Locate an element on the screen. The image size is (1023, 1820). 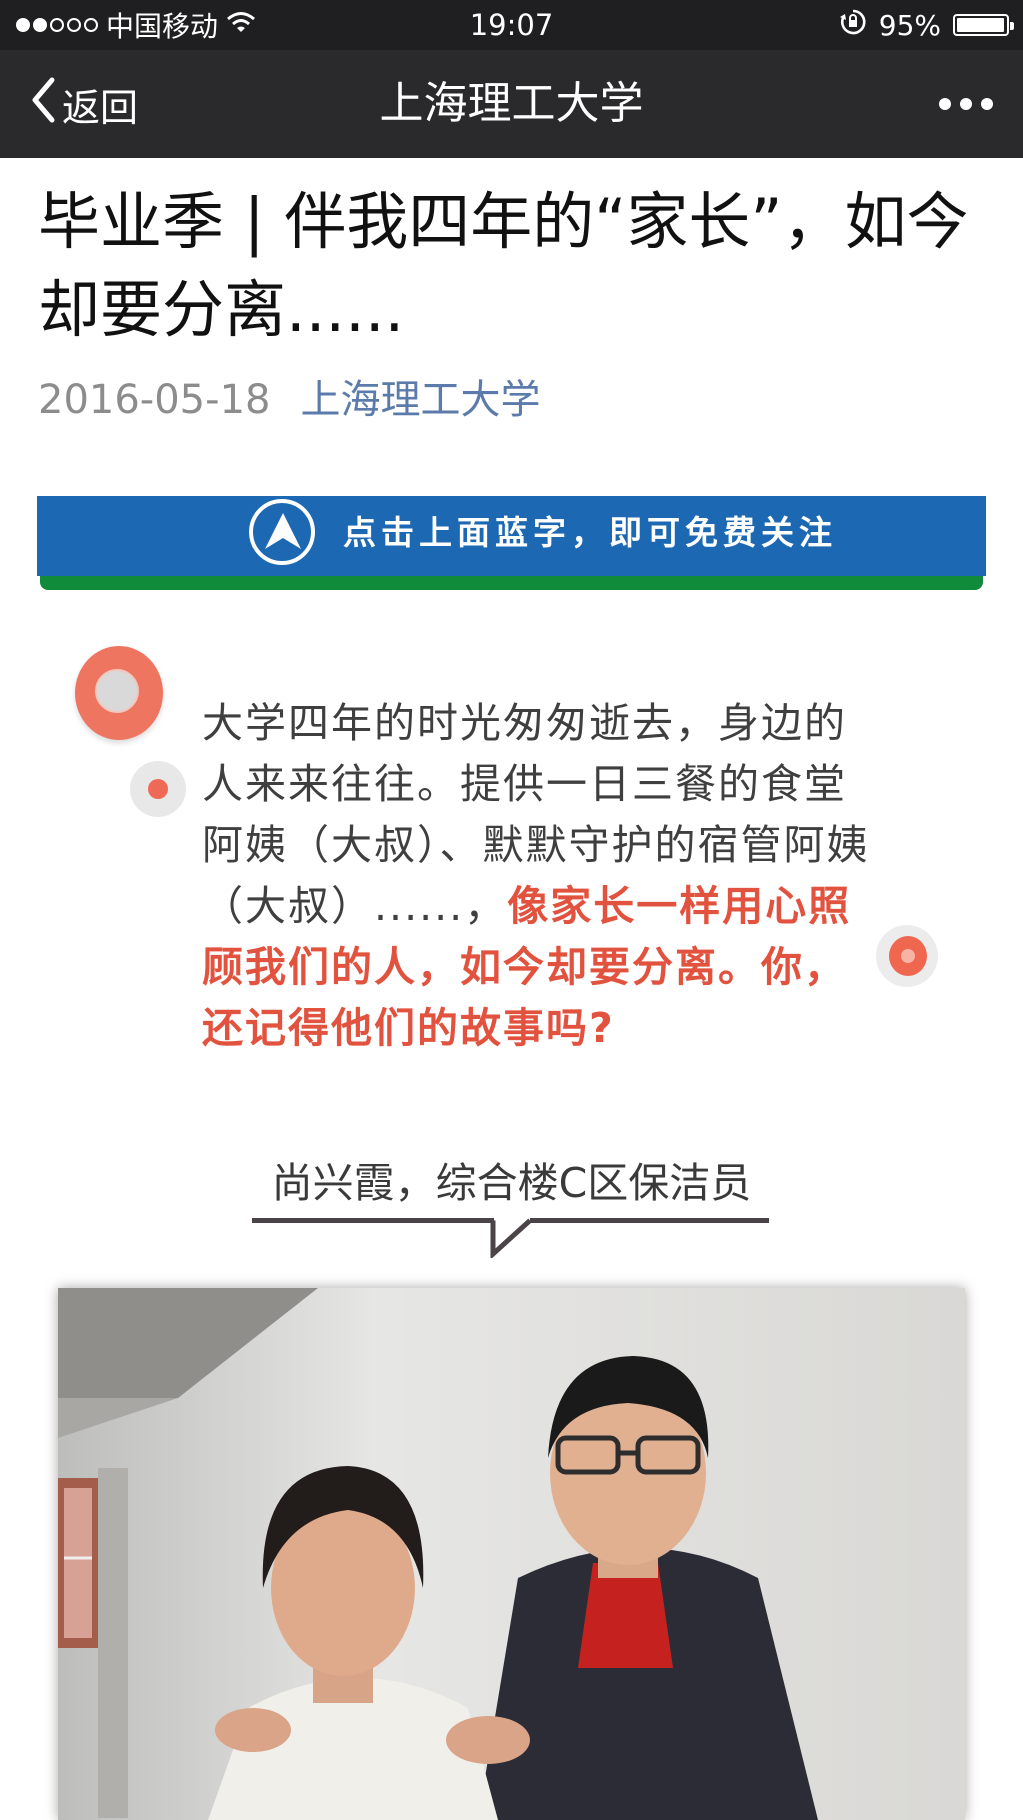
decorative-bubble-right is located at coordinates (907, 956).